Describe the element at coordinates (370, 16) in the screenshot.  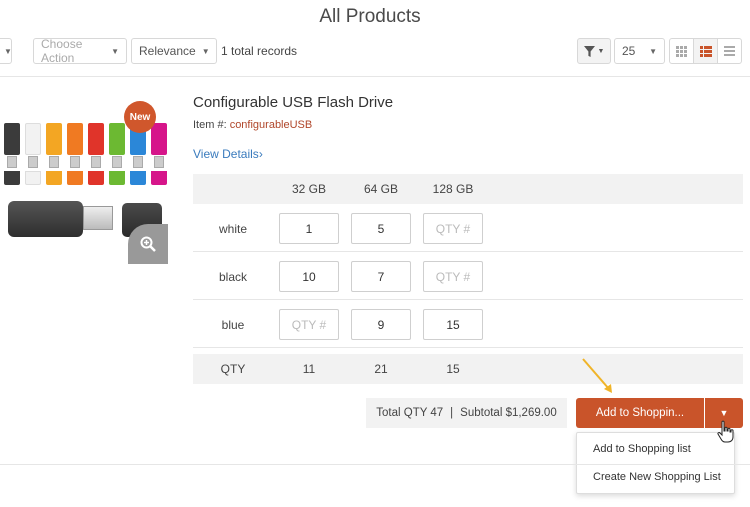
I see `page-title: All Products` at that location.